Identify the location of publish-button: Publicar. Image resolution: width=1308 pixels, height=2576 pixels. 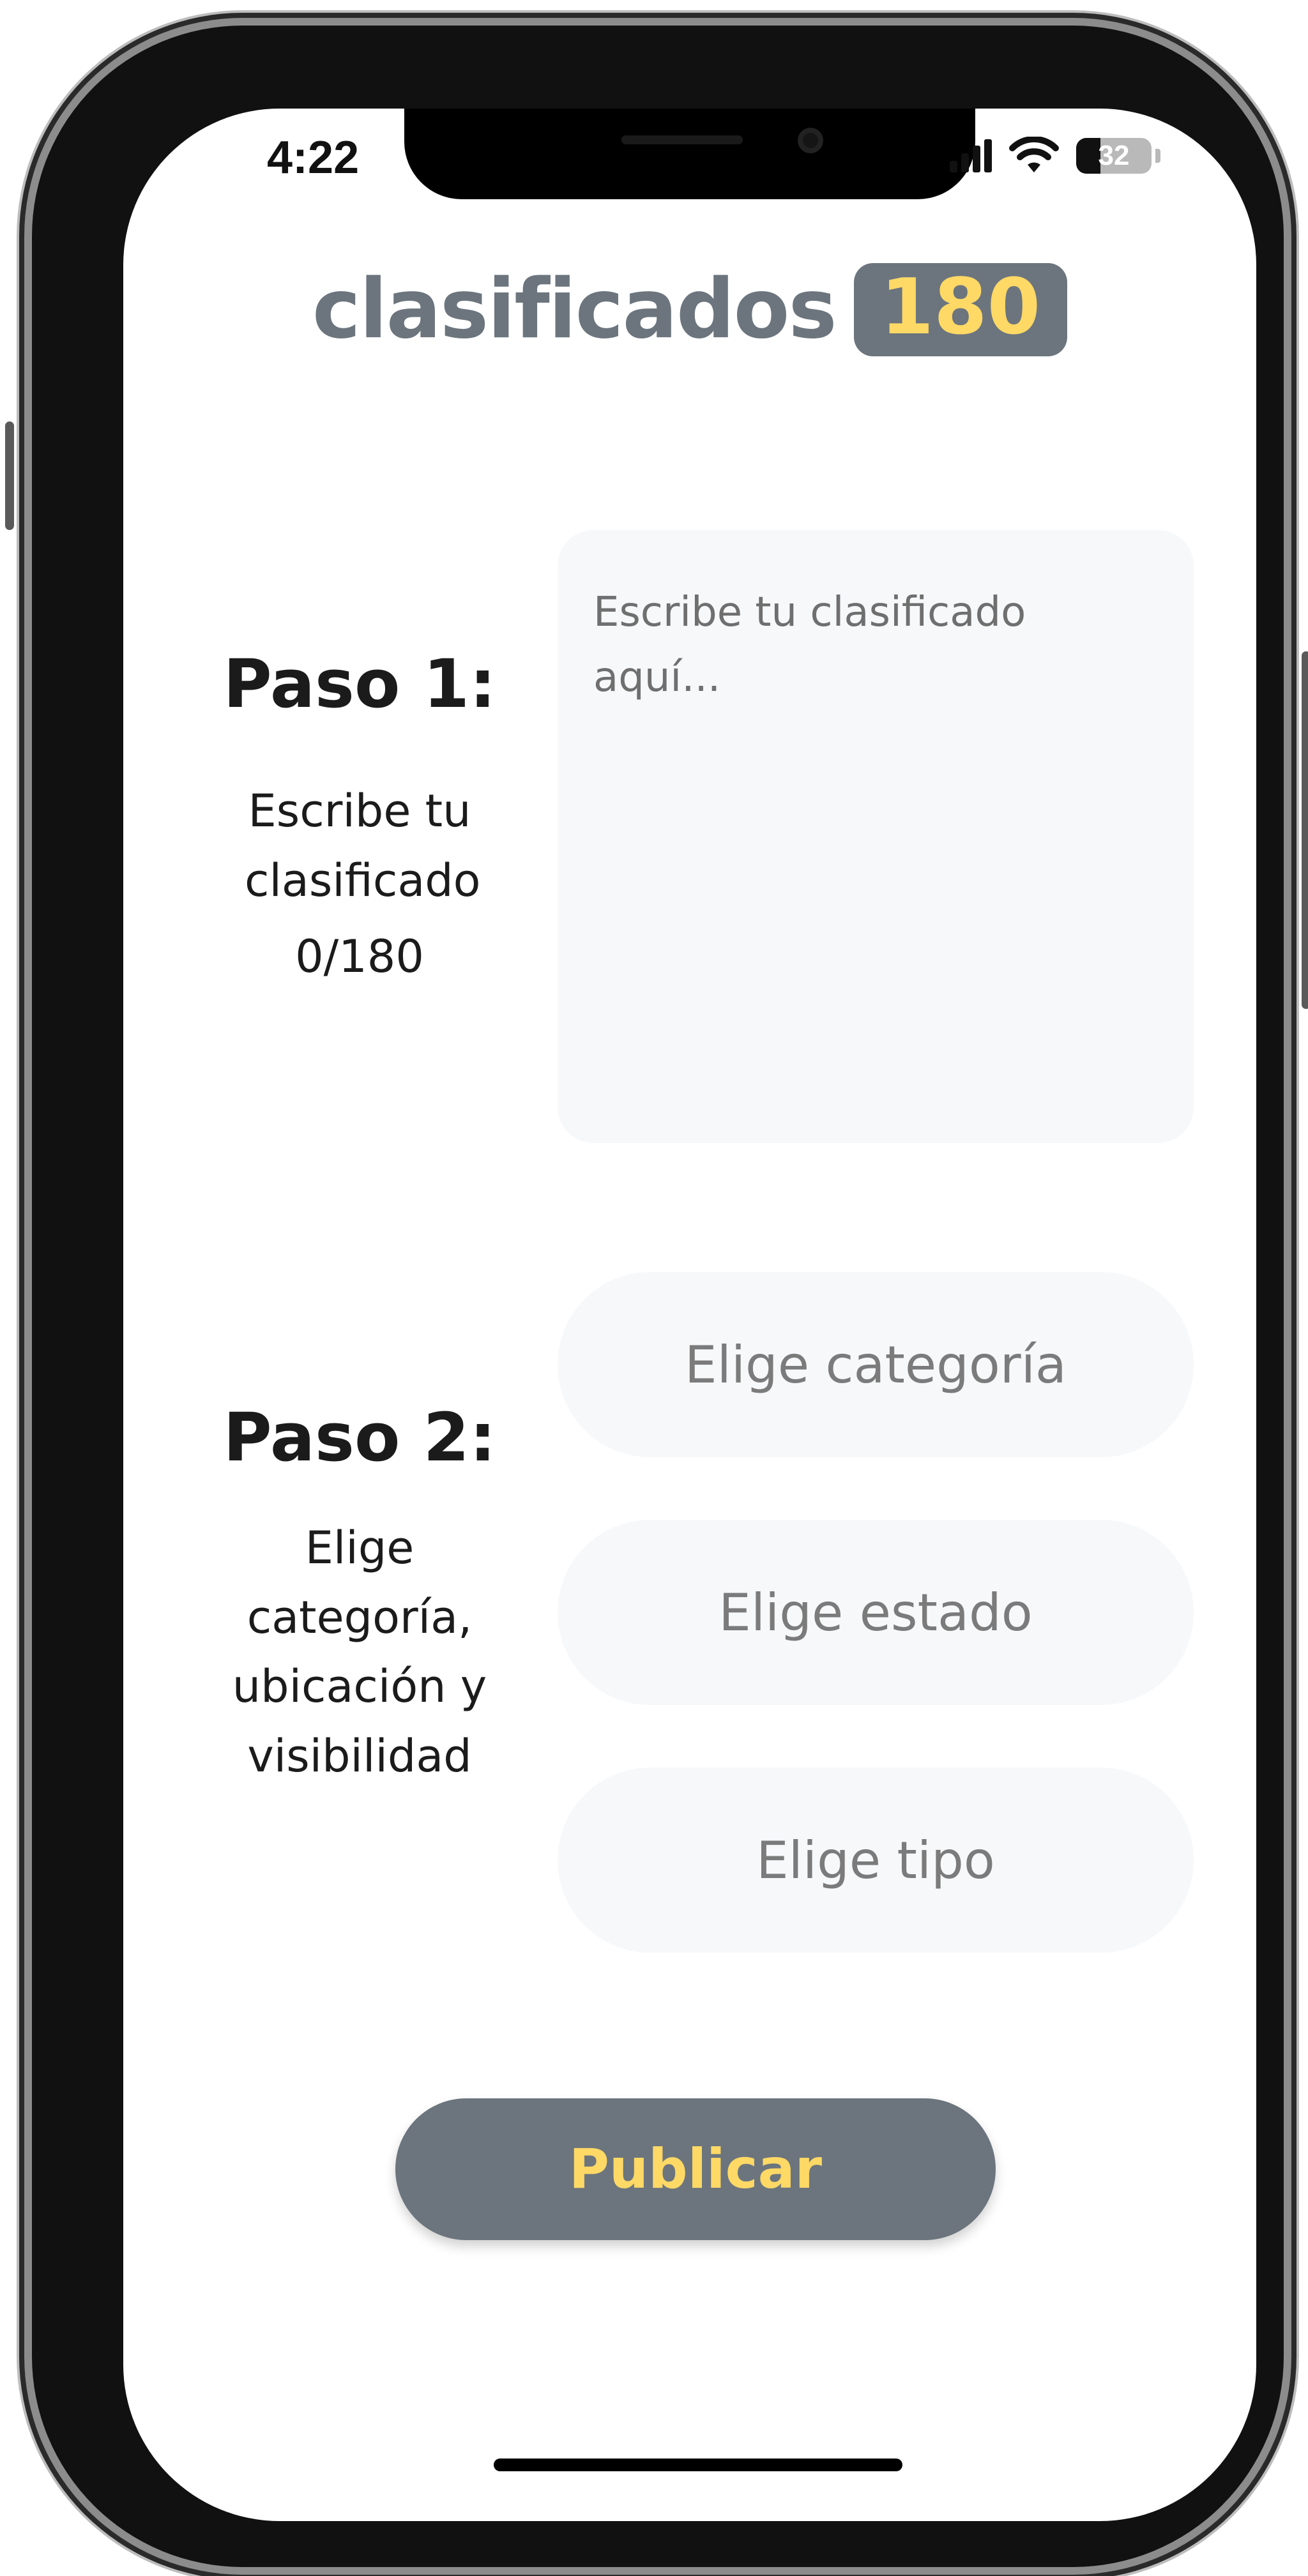
(695, 2169).